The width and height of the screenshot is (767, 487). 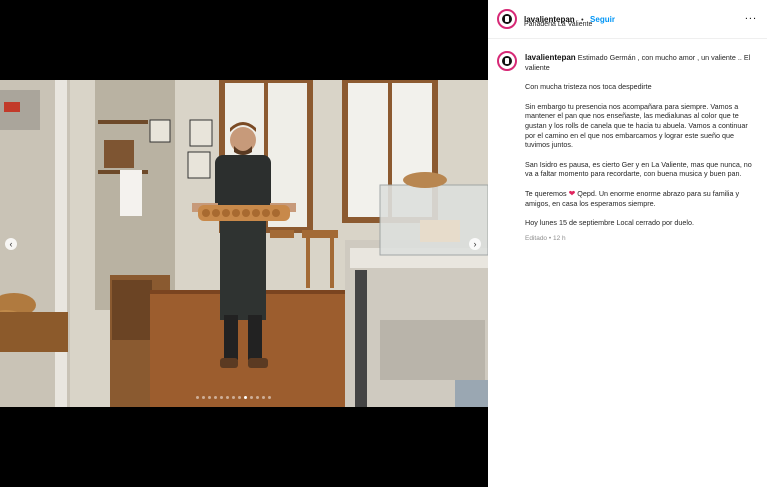 I want to click on caption-paragraph-1: Con mucha tristeza nos toca despedirte, so click(x=588, y=87).